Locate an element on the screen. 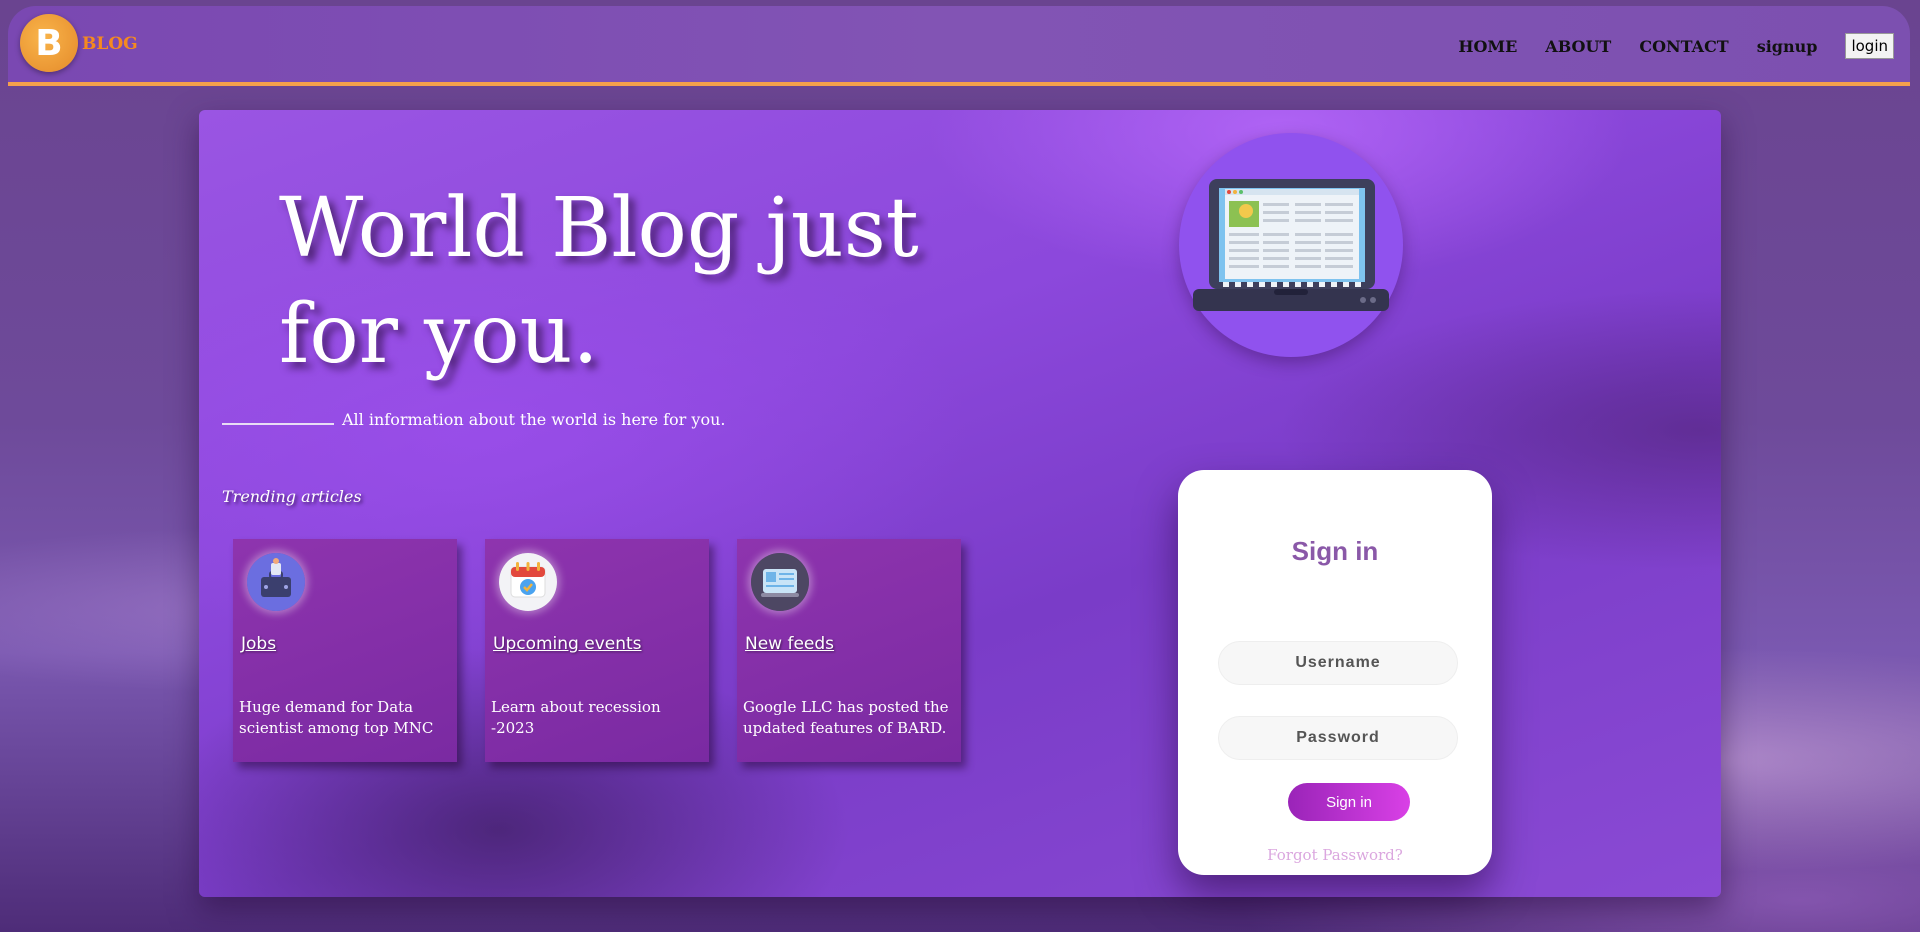 The width and height of the screenshot is (1920, 932). username-input is located at coordinates (1338, 663).